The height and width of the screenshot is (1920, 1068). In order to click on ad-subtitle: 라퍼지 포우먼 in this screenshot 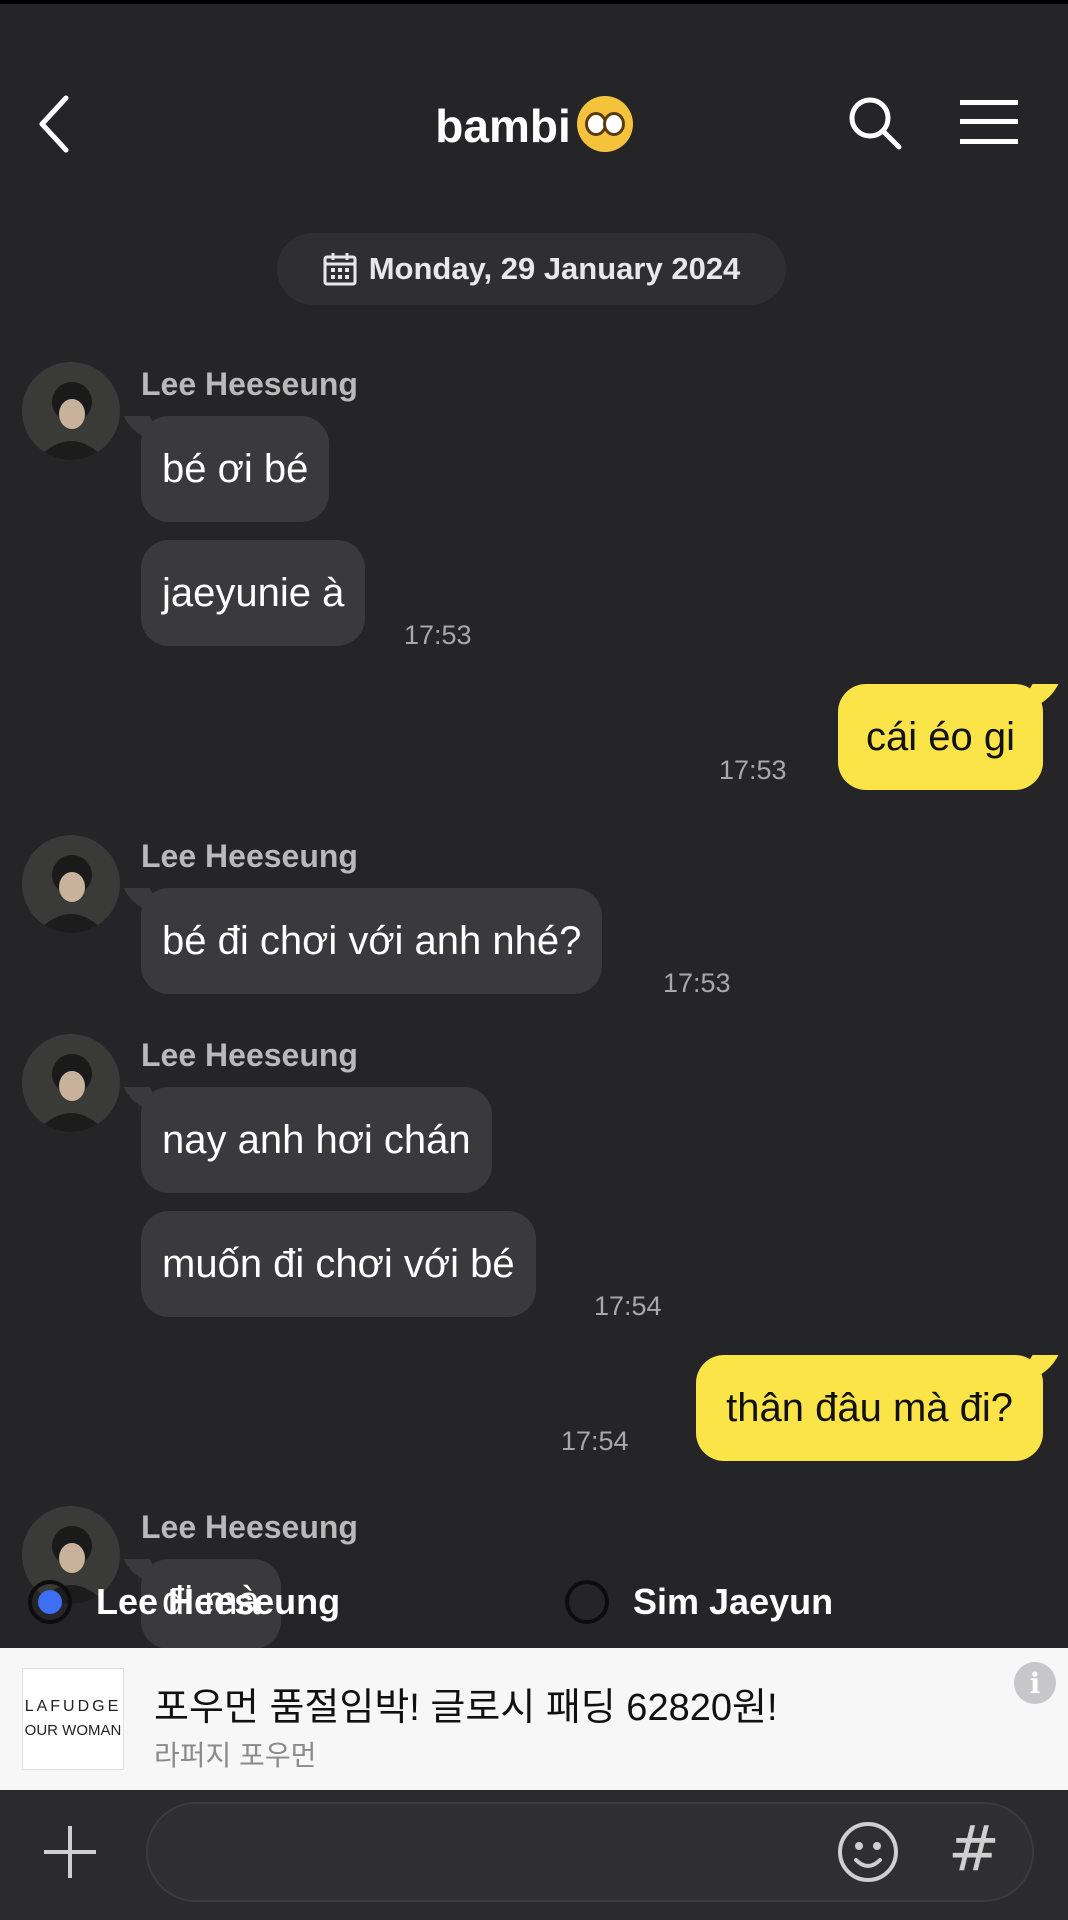, I will do `click(235, 1755)`.